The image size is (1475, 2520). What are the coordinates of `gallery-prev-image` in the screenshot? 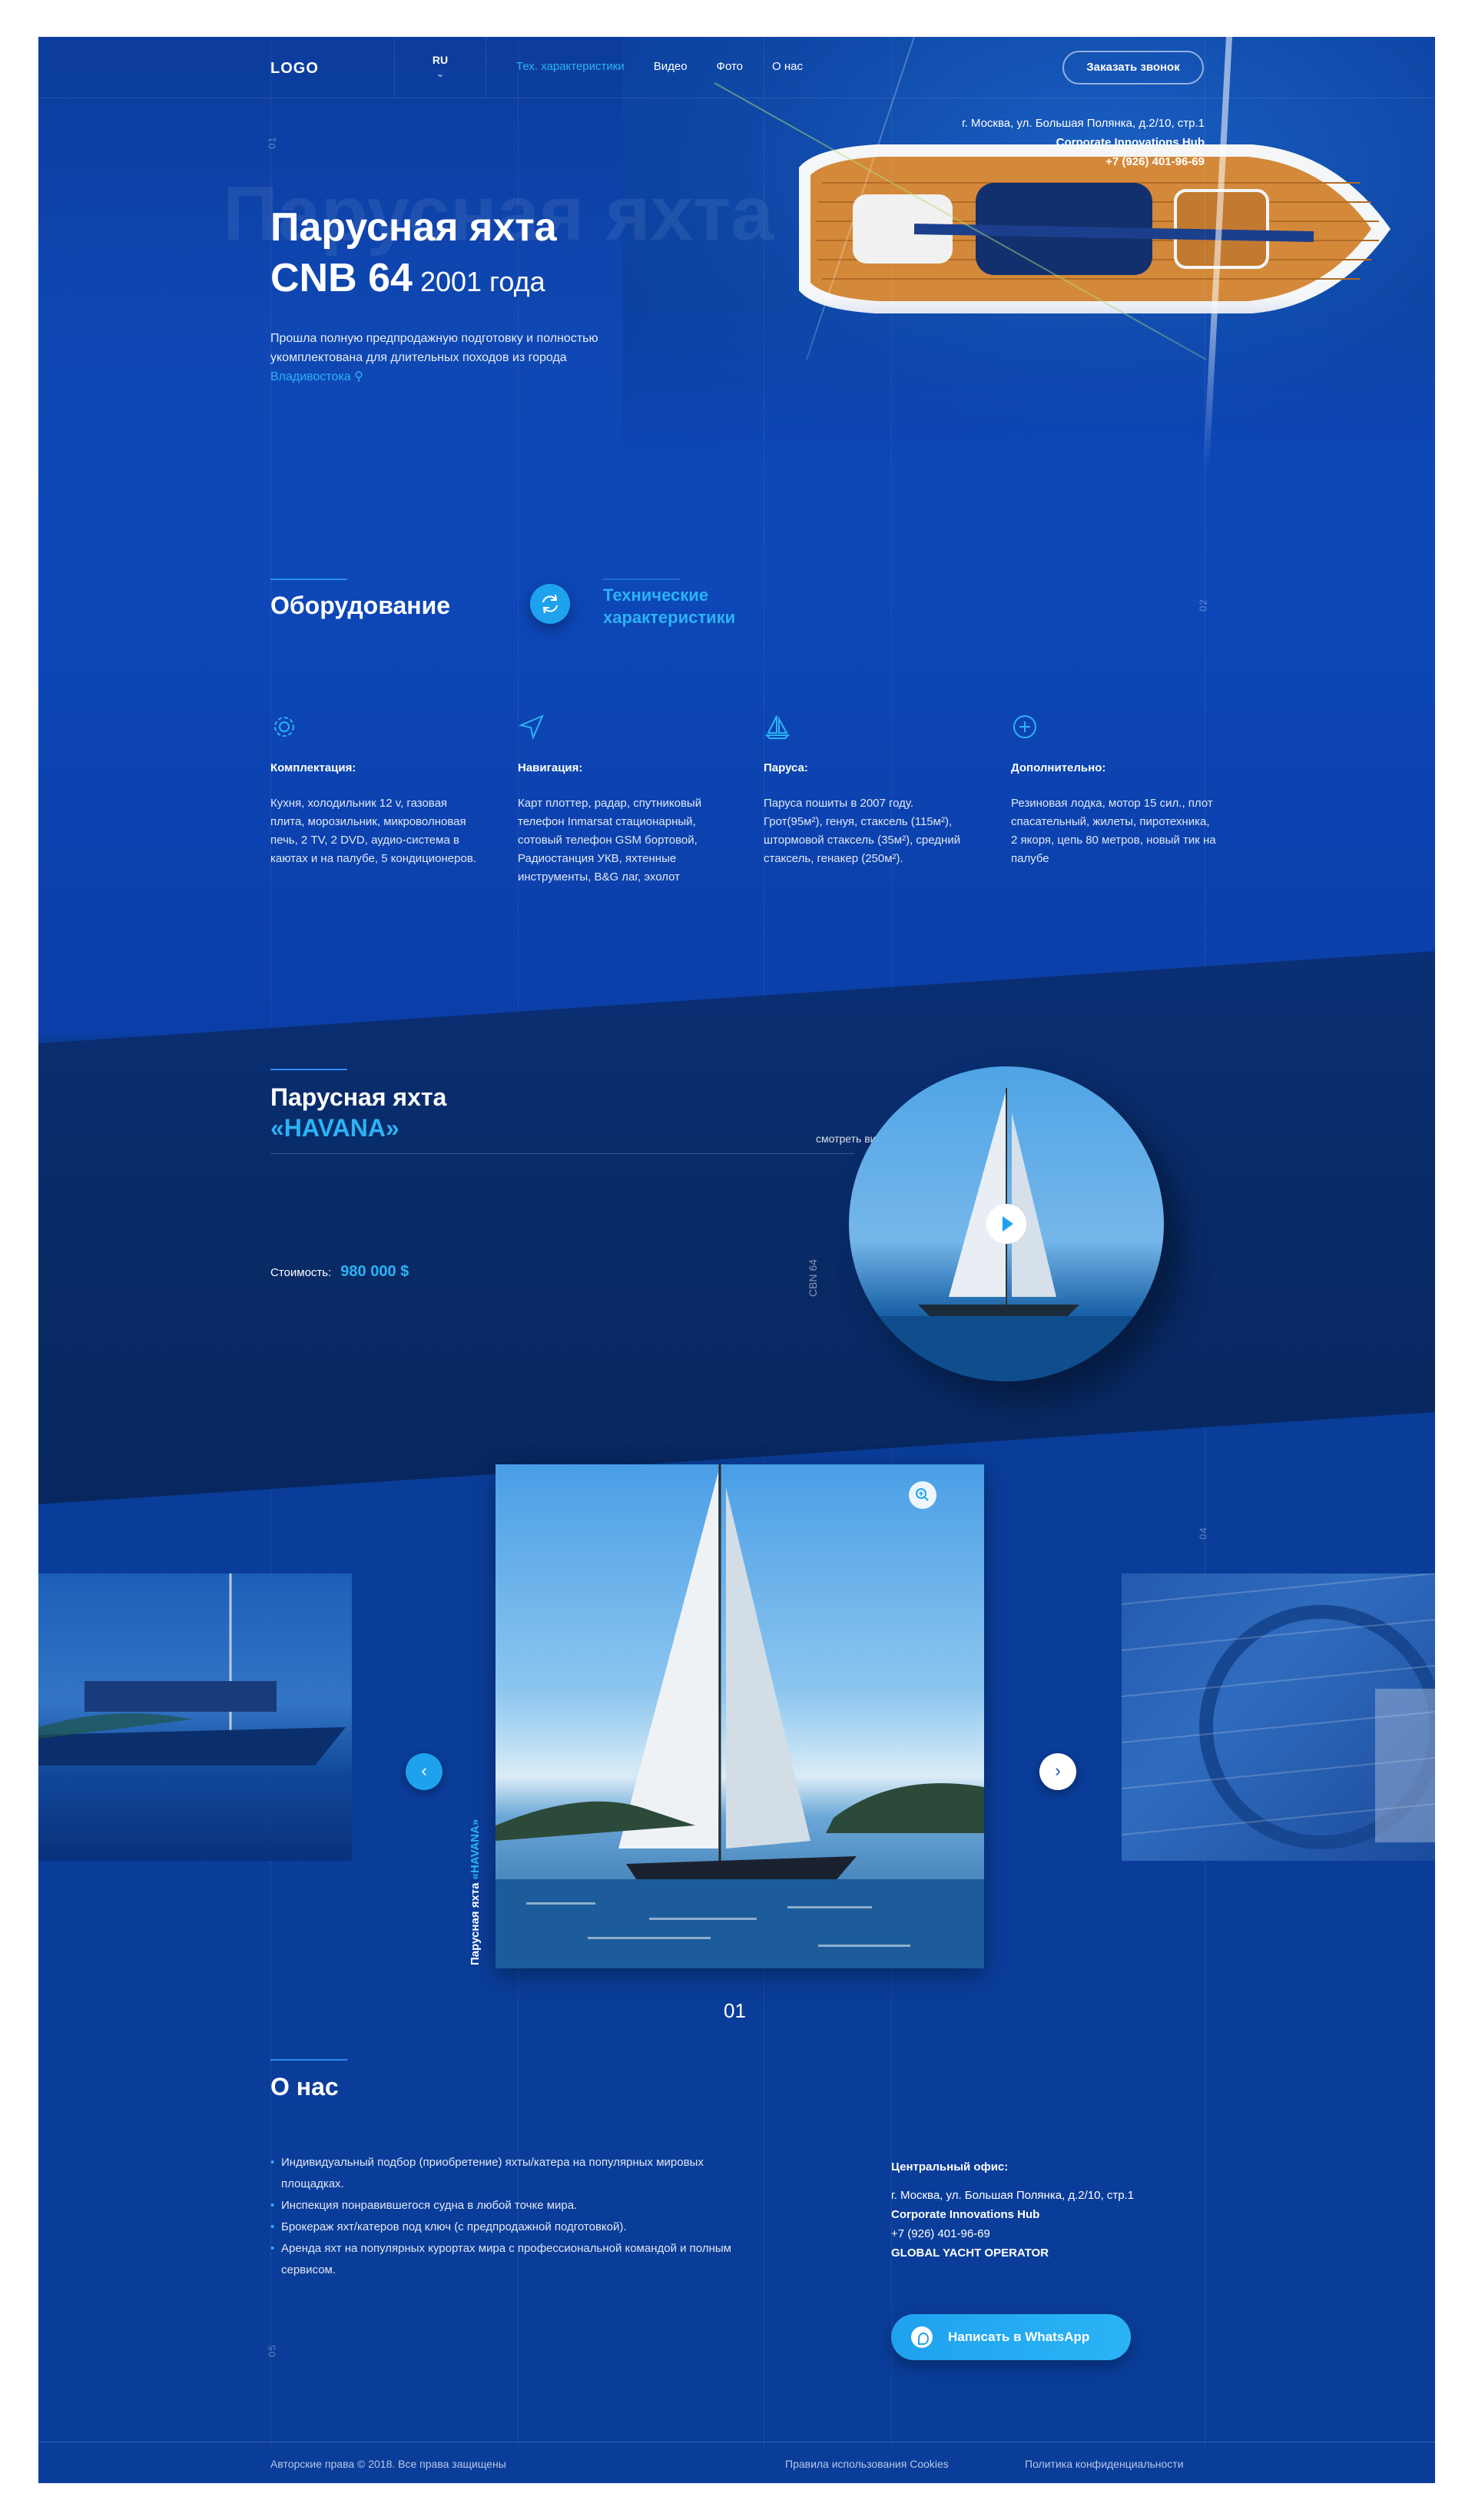 It's located at (195, 1717).